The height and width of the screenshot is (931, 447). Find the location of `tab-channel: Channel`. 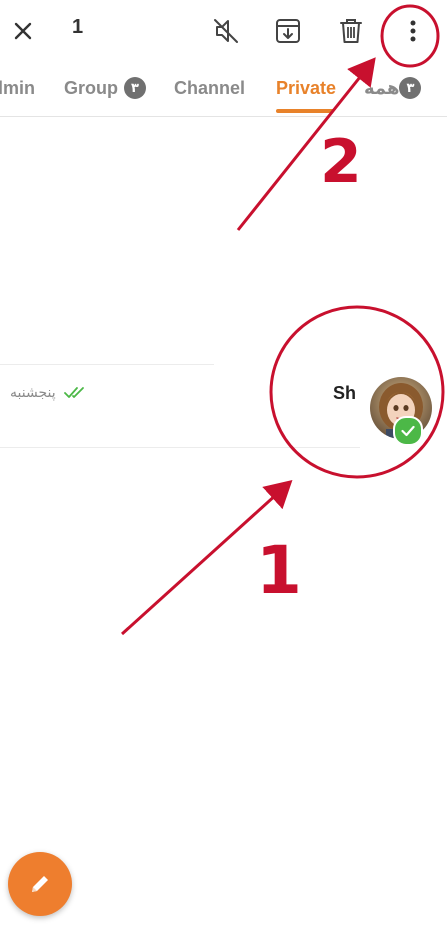

tab-channel: Channel is located at coordinates (209, 88).